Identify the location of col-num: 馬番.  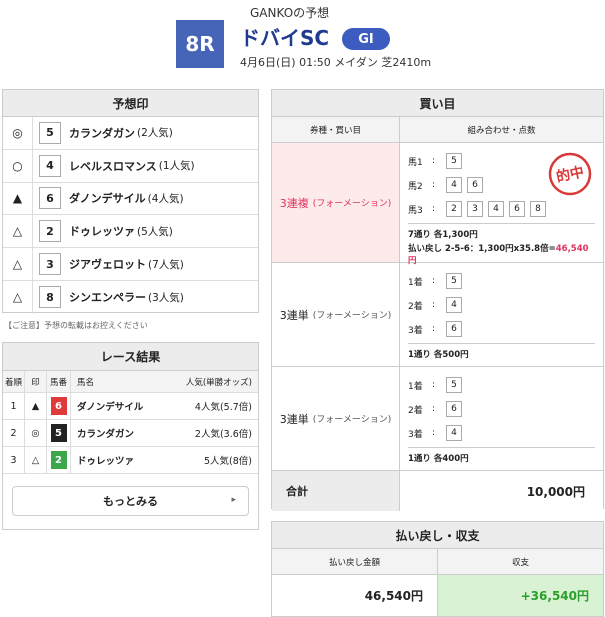
(59, 381).